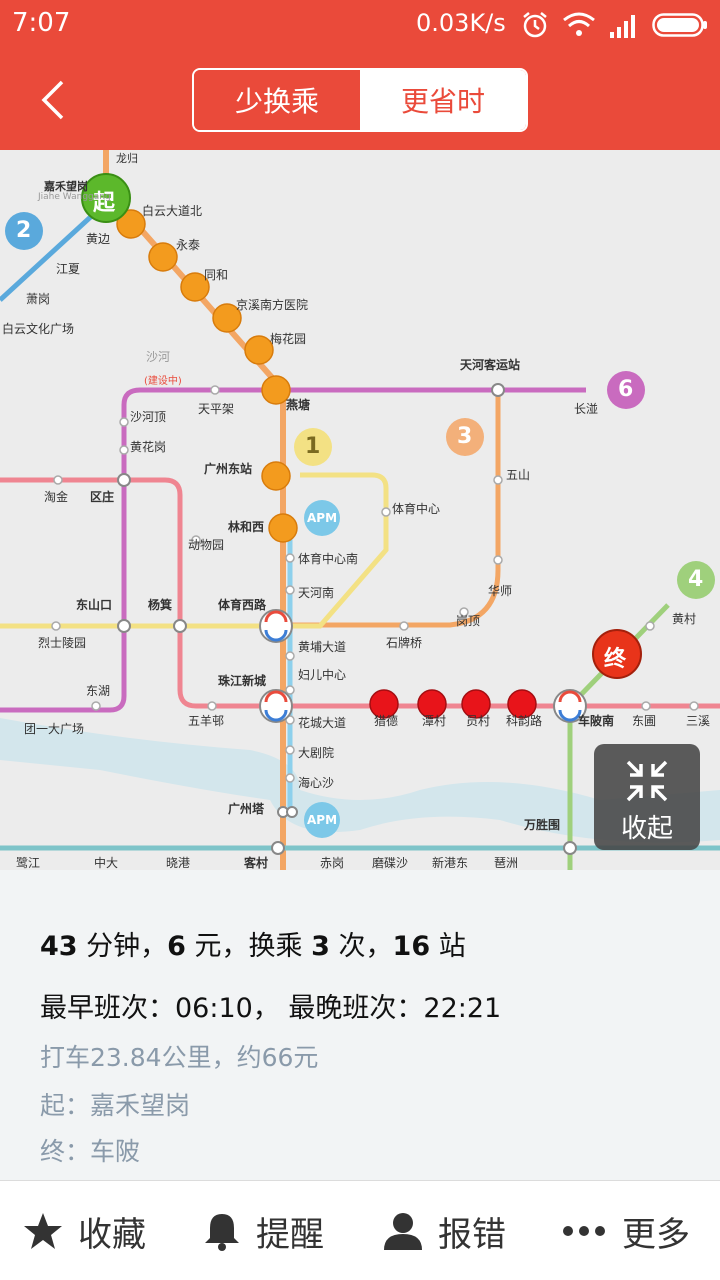 This screenshot has width=720, height=1280. I want to click on wifi-icon, so click(579, 24).